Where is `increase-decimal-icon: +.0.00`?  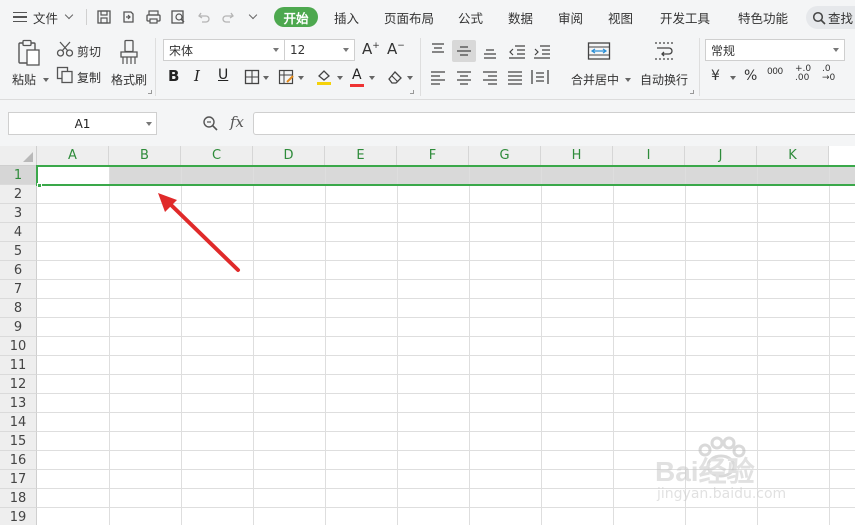 increase-decimal-icon: +.0.00 is located at coordinates (803, 74).